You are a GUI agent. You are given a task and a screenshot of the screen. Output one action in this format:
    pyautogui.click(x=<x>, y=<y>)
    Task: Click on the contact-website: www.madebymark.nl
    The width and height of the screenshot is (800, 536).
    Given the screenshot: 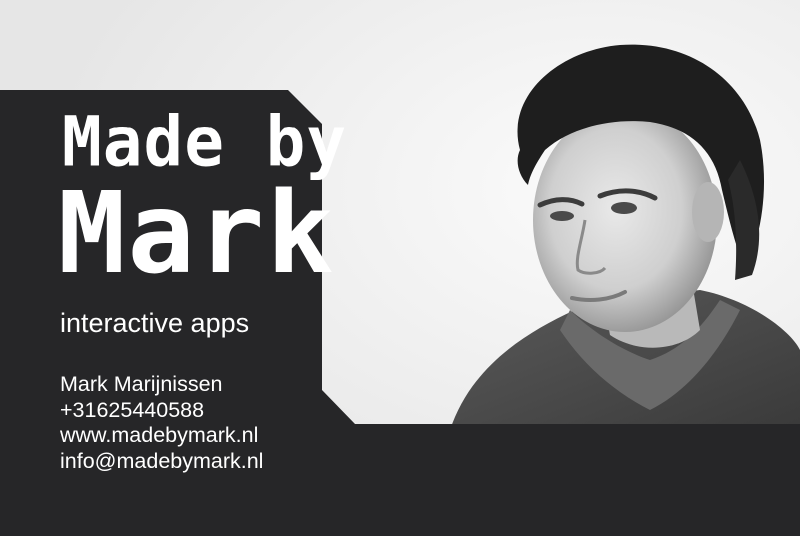 What is the action you would take?
    pyautogui.click(x=159, y=435)
    